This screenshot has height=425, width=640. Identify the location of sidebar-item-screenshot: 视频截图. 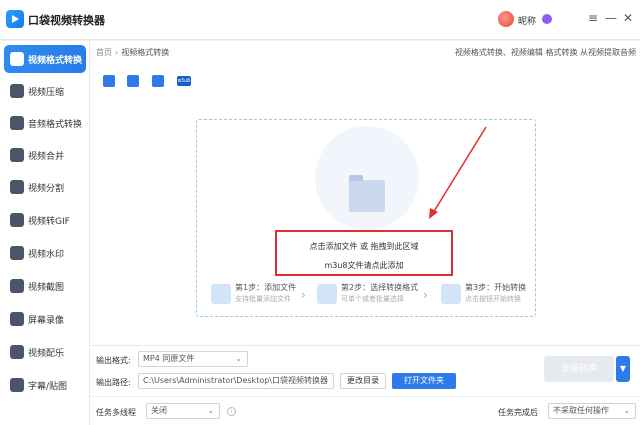
(45, 286).